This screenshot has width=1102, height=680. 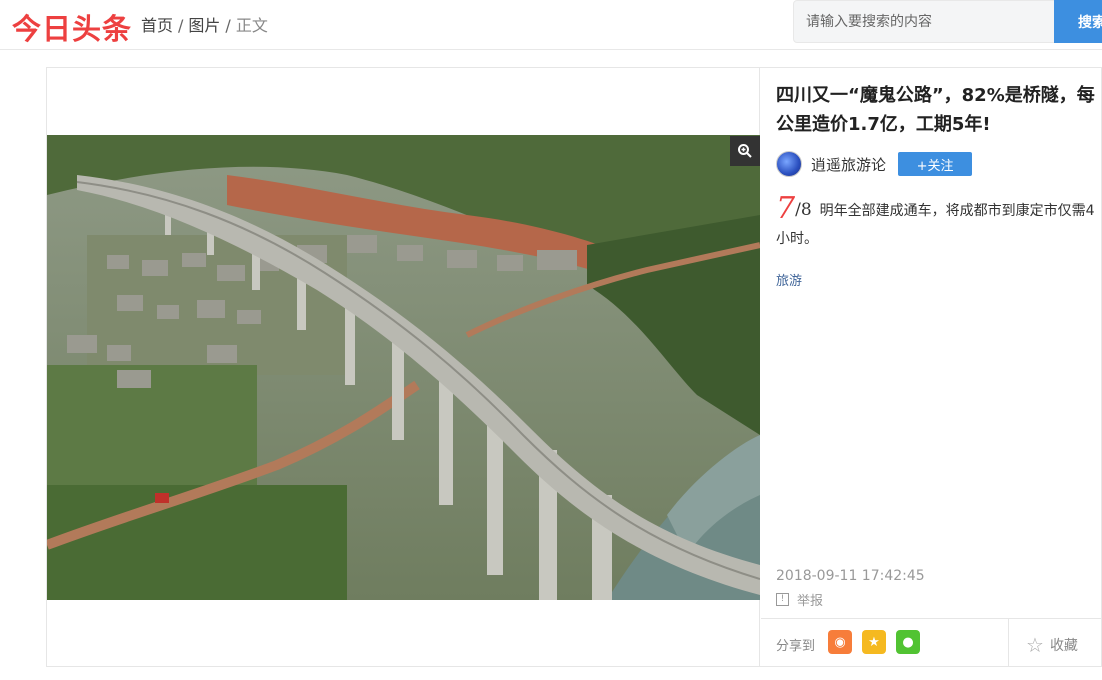 I want to click on favorite-label: 收藏, so click(x=1063, y=646).